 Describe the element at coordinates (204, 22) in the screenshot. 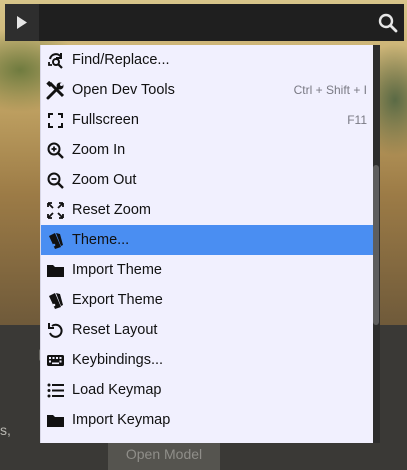

I see `toolbar` at that location.